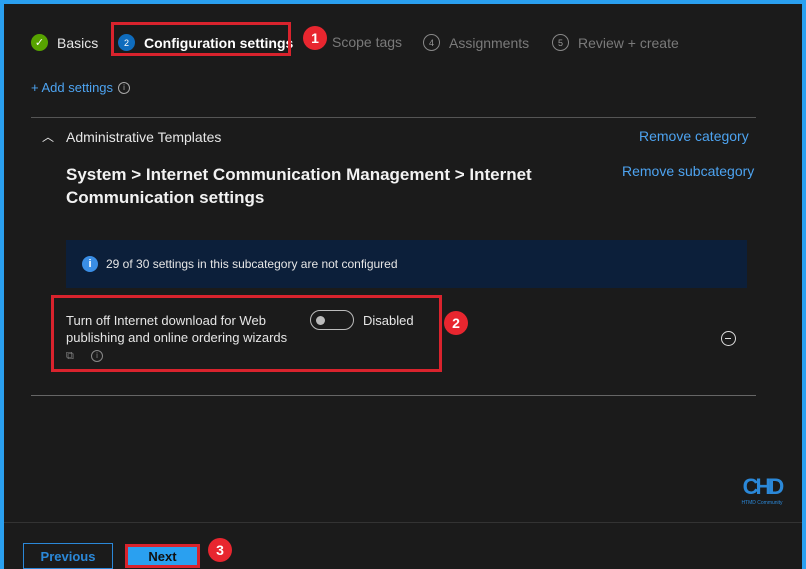  I want to click on toggle-knob, so click(320, 320).